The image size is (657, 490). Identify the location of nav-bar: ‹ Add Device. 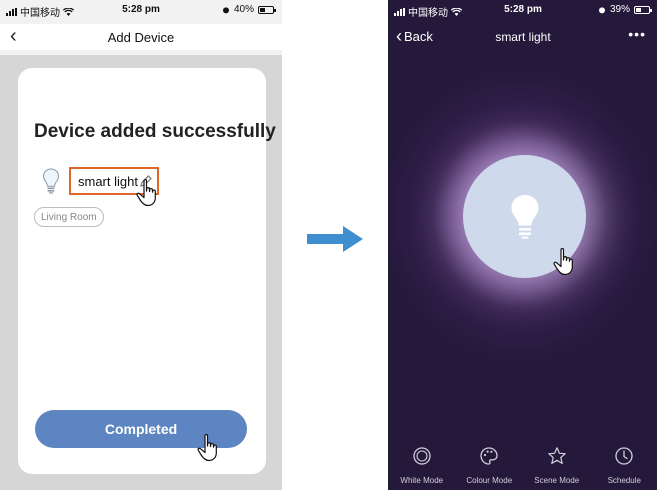
(141, 37).